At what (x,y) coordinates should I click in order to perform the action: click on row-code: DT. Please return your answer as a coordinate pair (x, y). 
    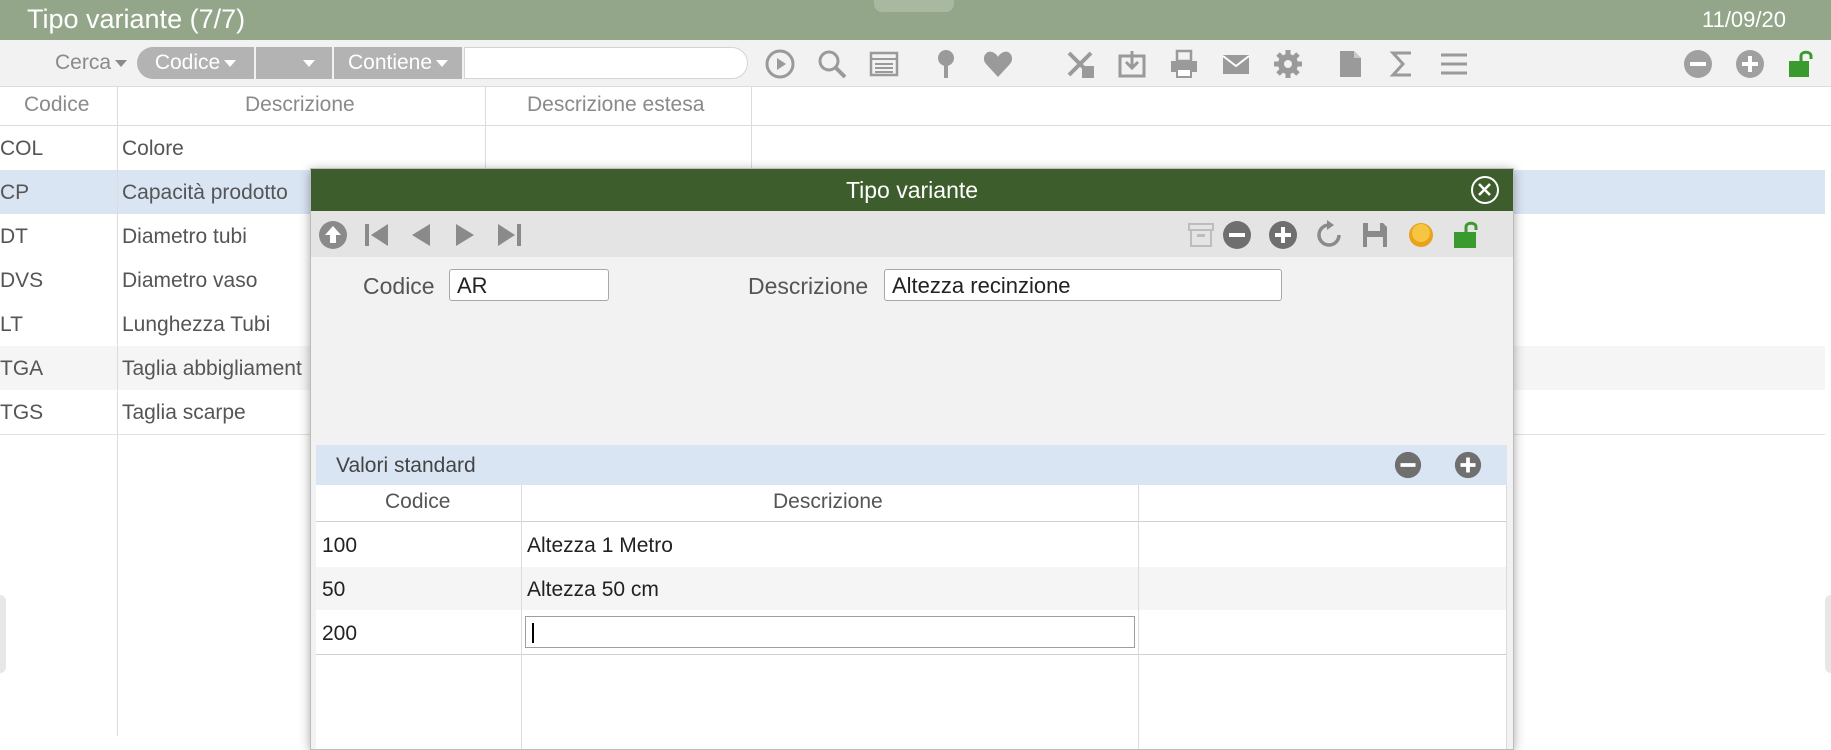
    Looking at the image, I should click on (14, 236).